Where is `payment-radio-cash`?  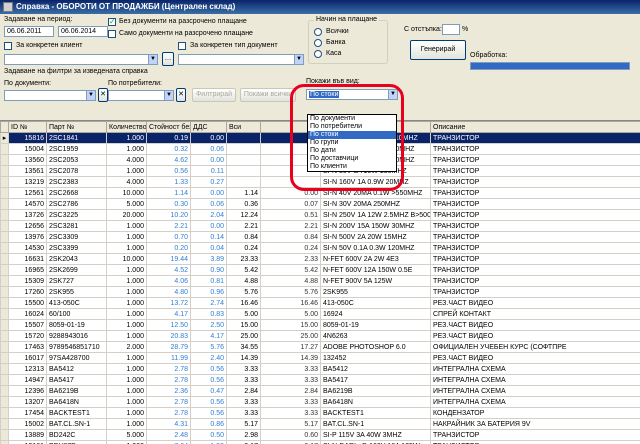 payment-radio-cash is located at coordinates (318, 54).